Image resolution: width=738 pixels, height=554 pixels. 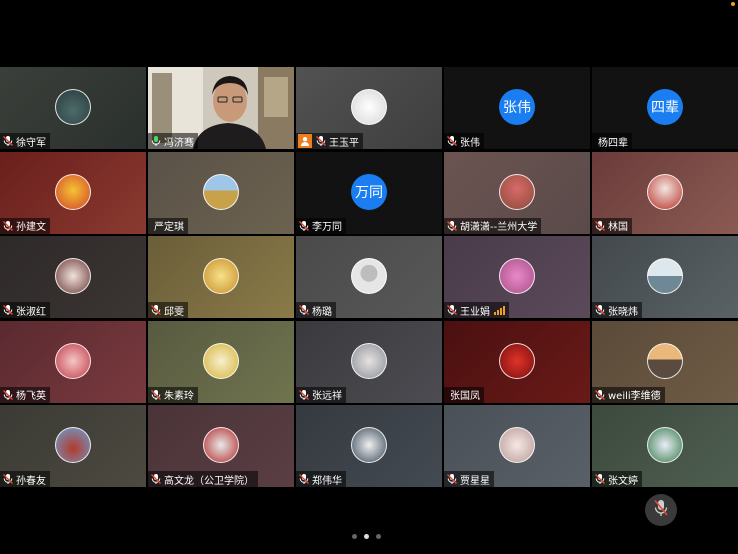 I want to click on page-indicator, so click(x=366, y=536).